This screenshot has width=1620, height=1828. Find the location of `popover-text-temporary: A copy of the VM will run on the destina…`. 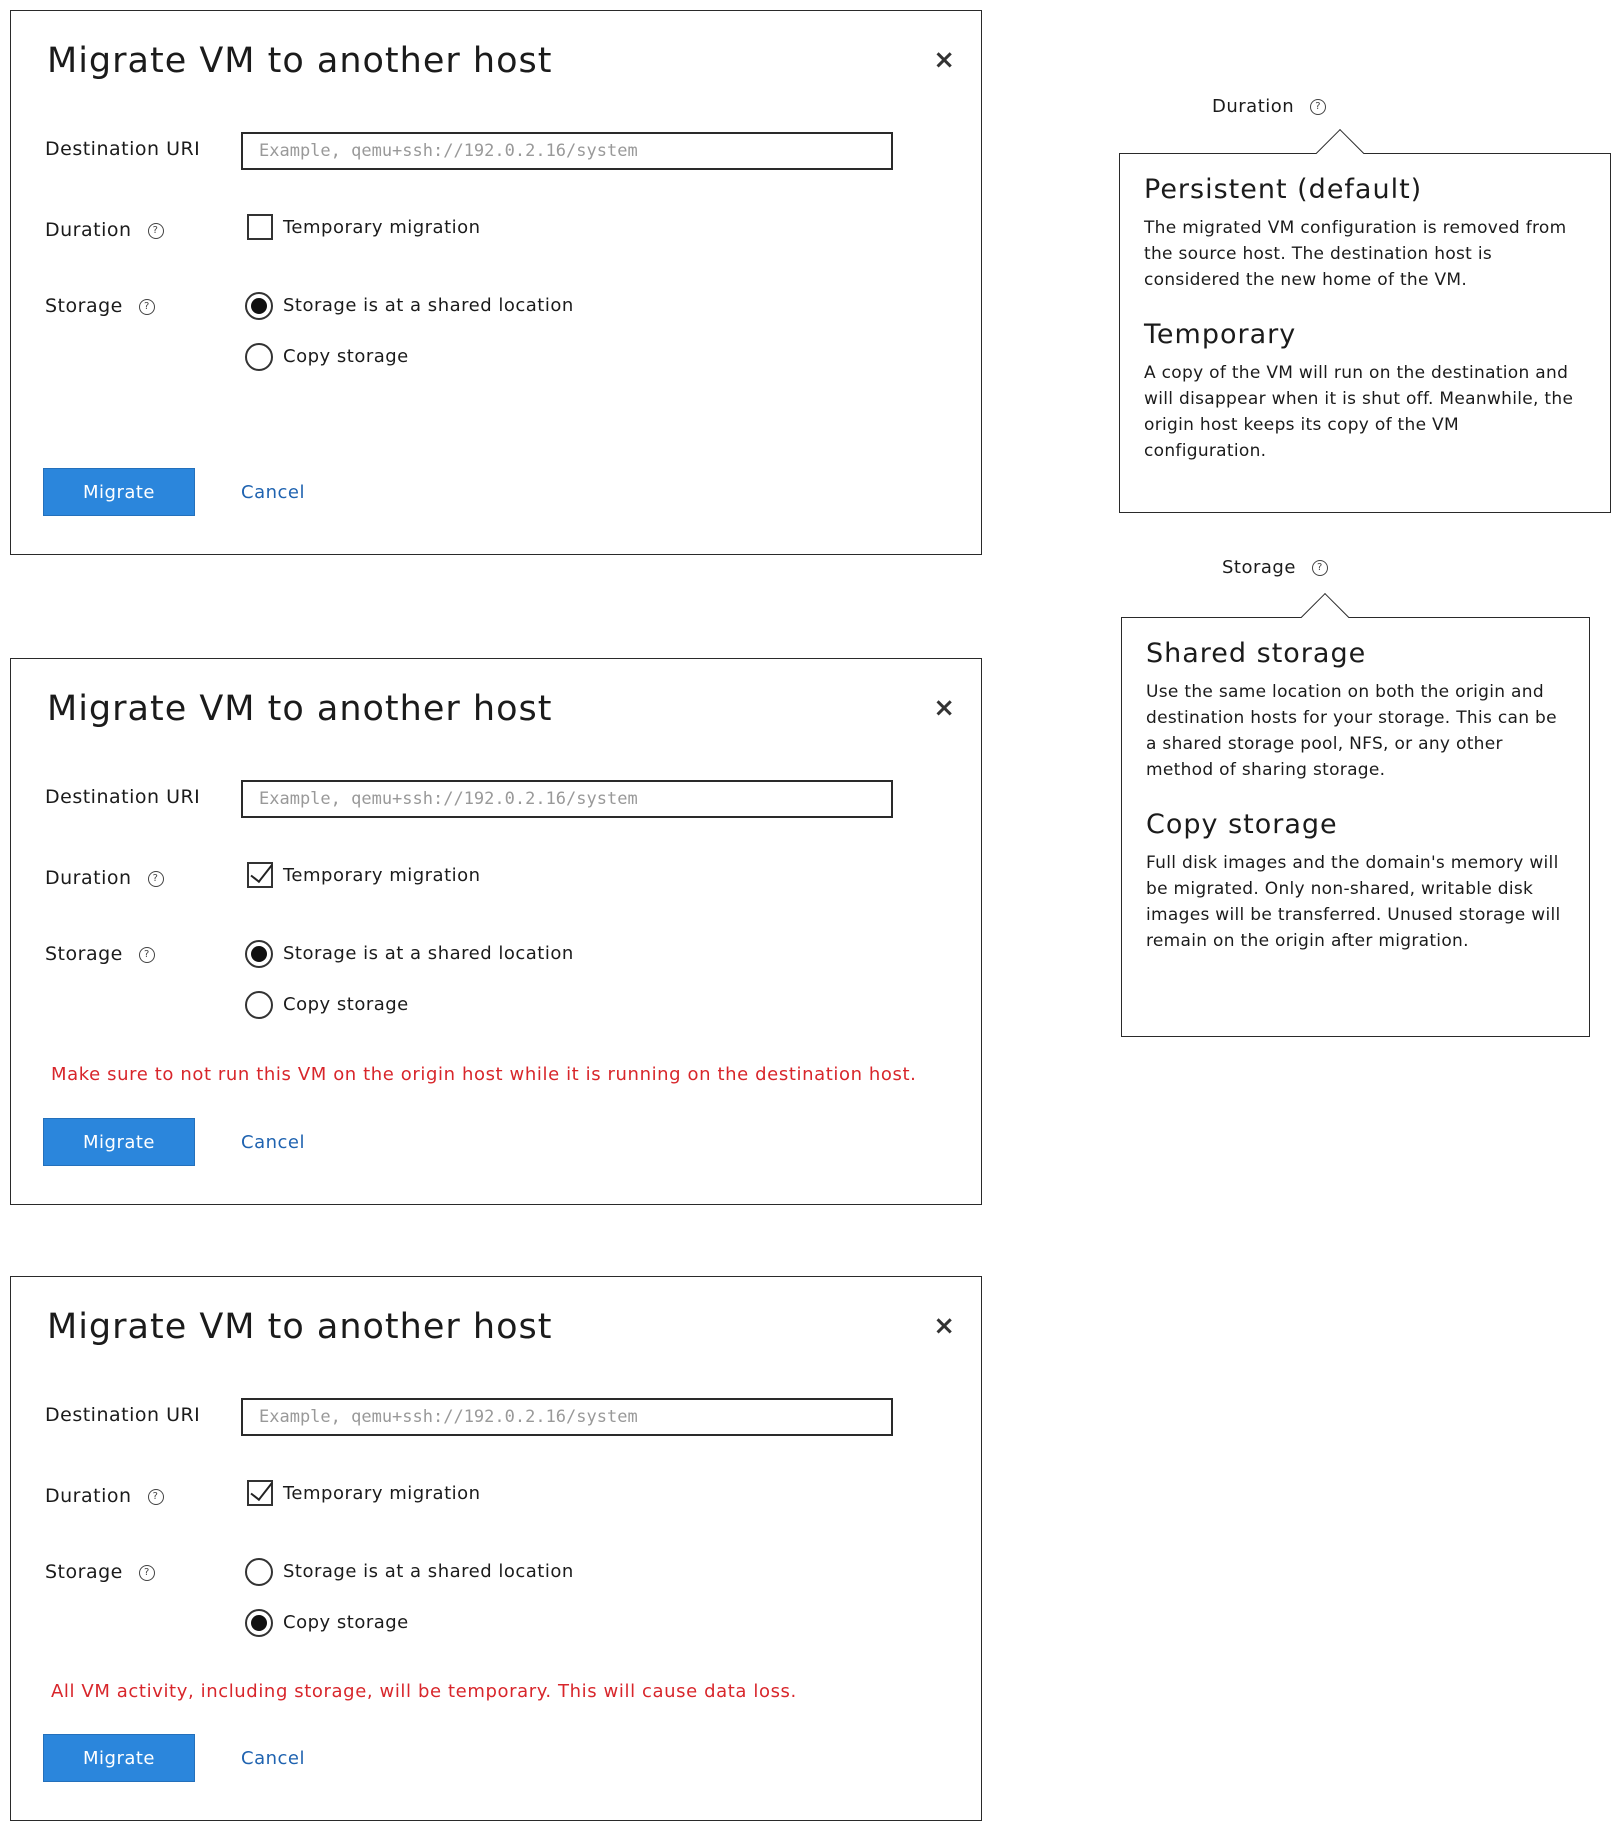

popover-text-temporary: A copy of the VM will run on the destina… is located at coordinates (1359, 412).